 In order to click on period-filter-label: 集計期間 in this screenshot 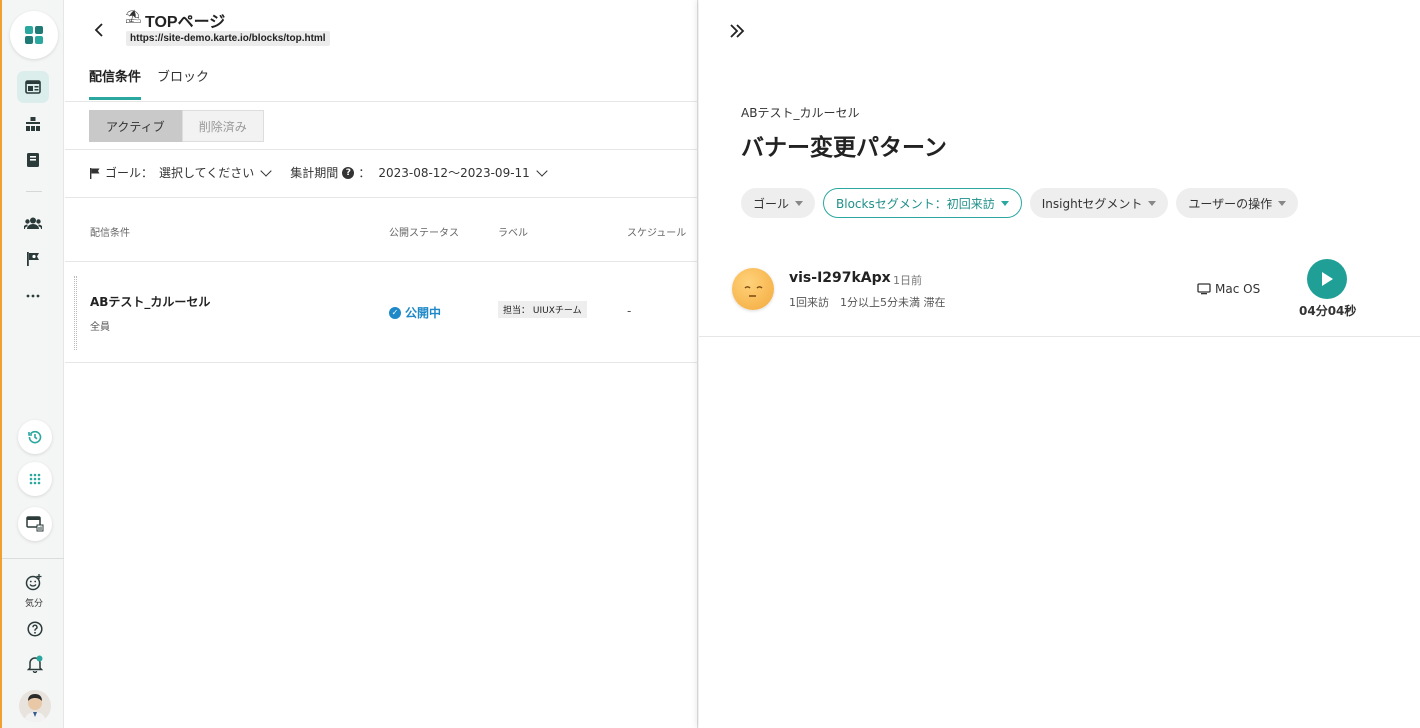, I will do `click(314, 173)`.